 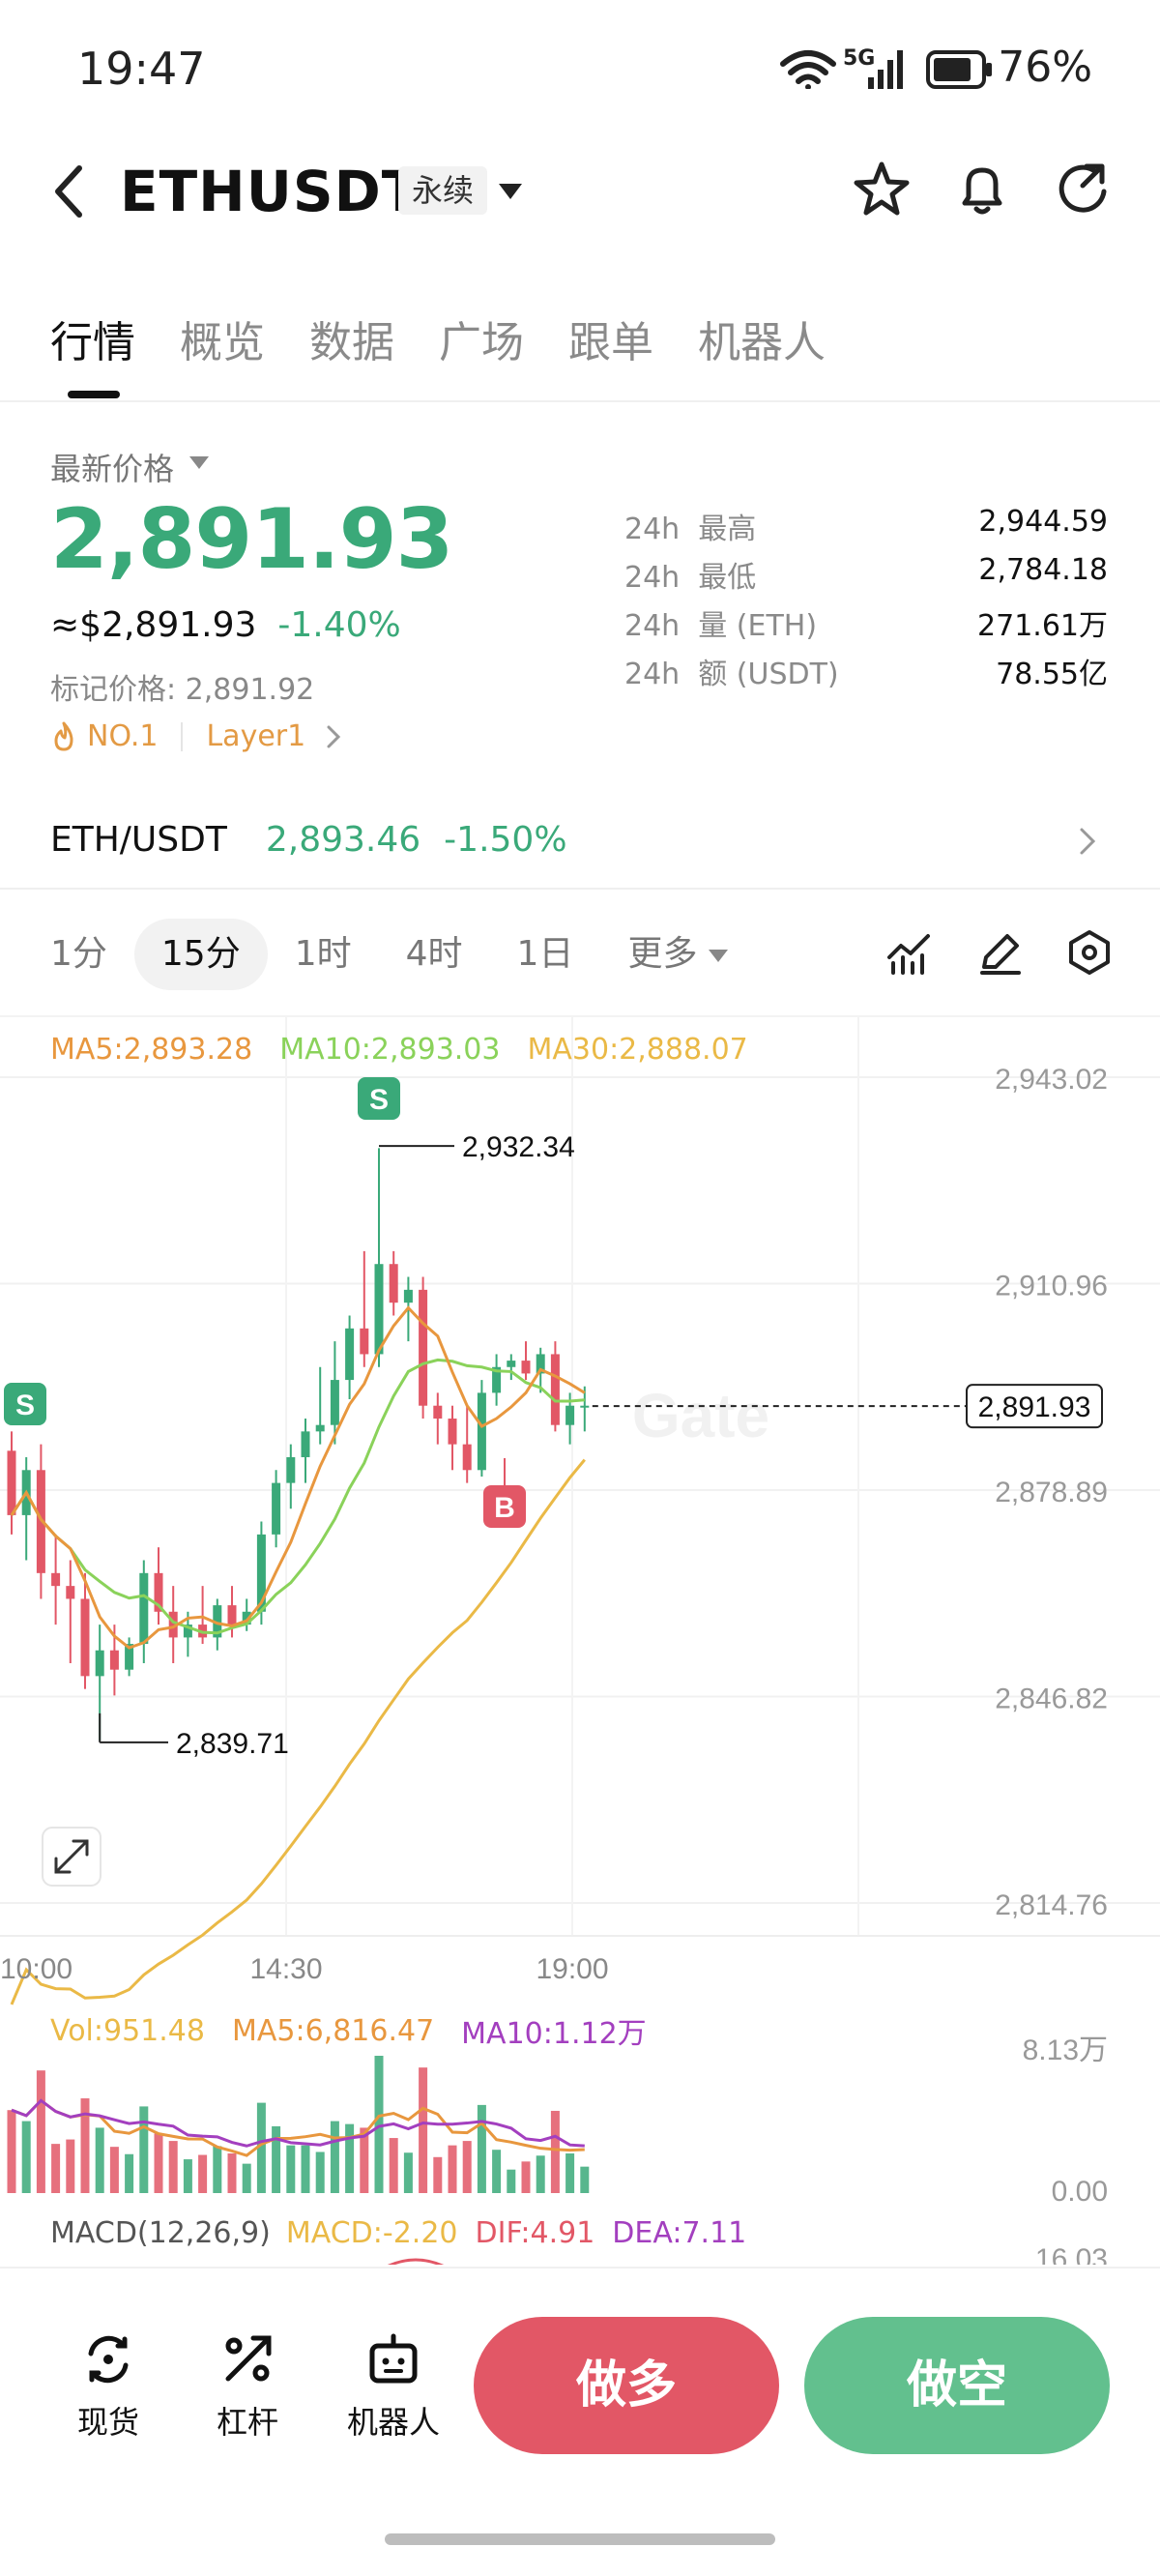 I want to click on stat-value: 78.55亿, so click(x=1052, y=674).